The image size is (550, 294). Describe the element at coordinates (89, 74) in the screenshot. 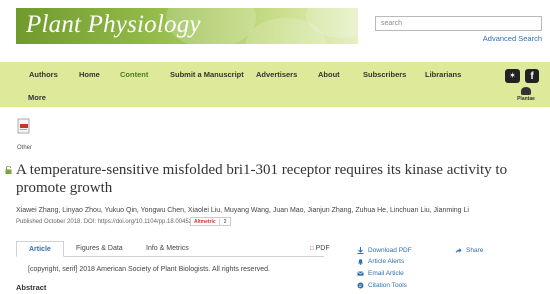

I see `nav-item-home: Home` at that location.